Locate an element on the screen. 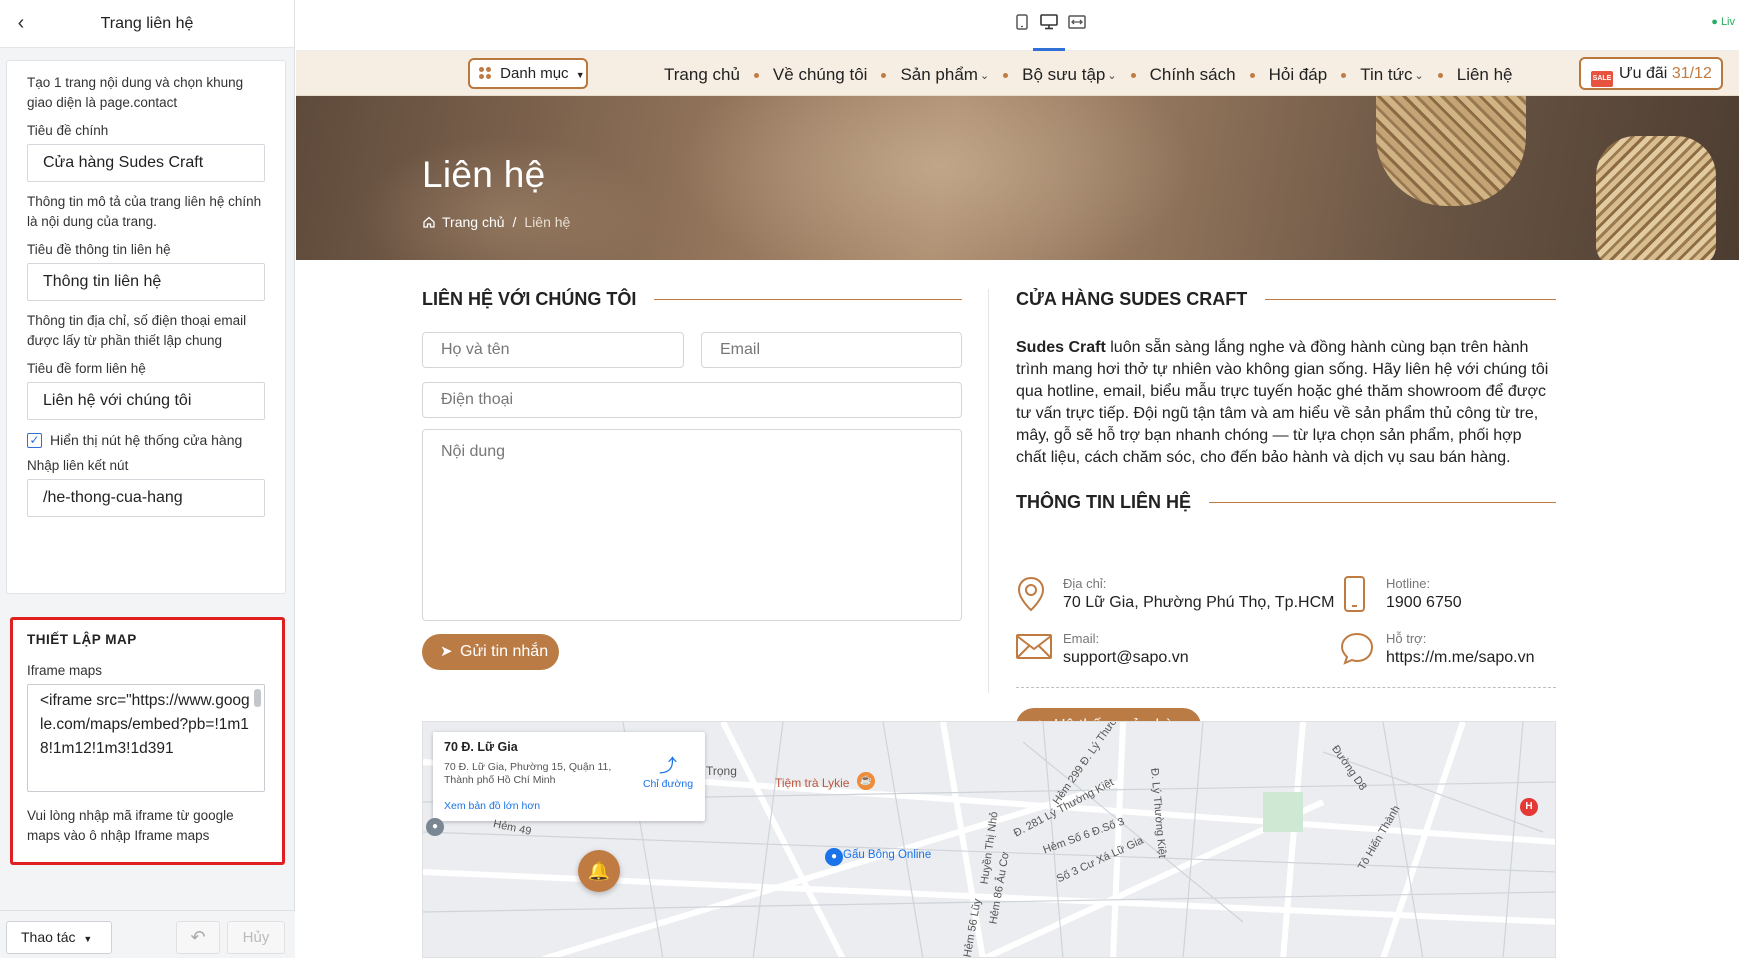 Image resolution: width=1739 pixels, height=958 pixels. info-title-label: Tiêu đề thông tin liên hệ is located at coordinates (99, 249).